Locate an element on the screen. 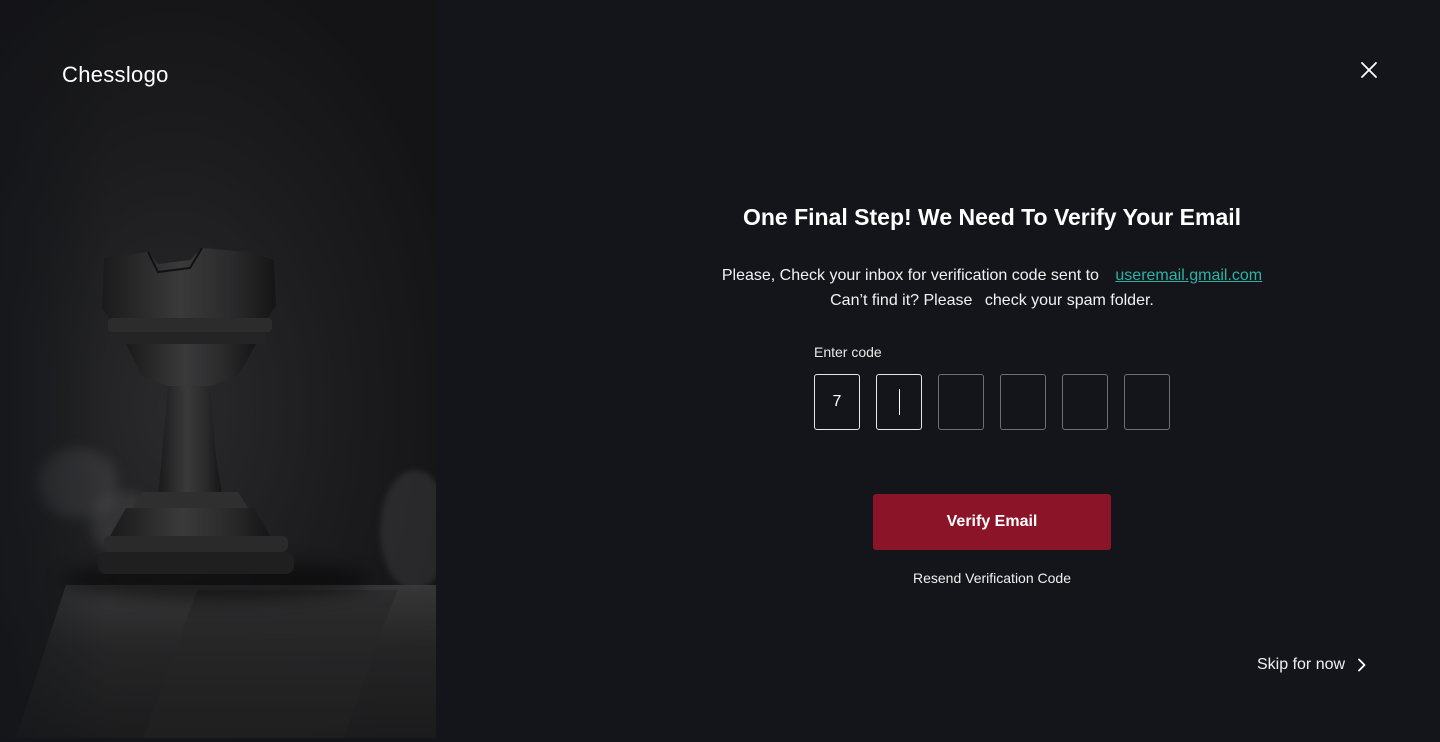 Image resolution: width=1440 pixels, height=742 pixels. skip-label: Skip for now is located at coordinates (1301, 664).